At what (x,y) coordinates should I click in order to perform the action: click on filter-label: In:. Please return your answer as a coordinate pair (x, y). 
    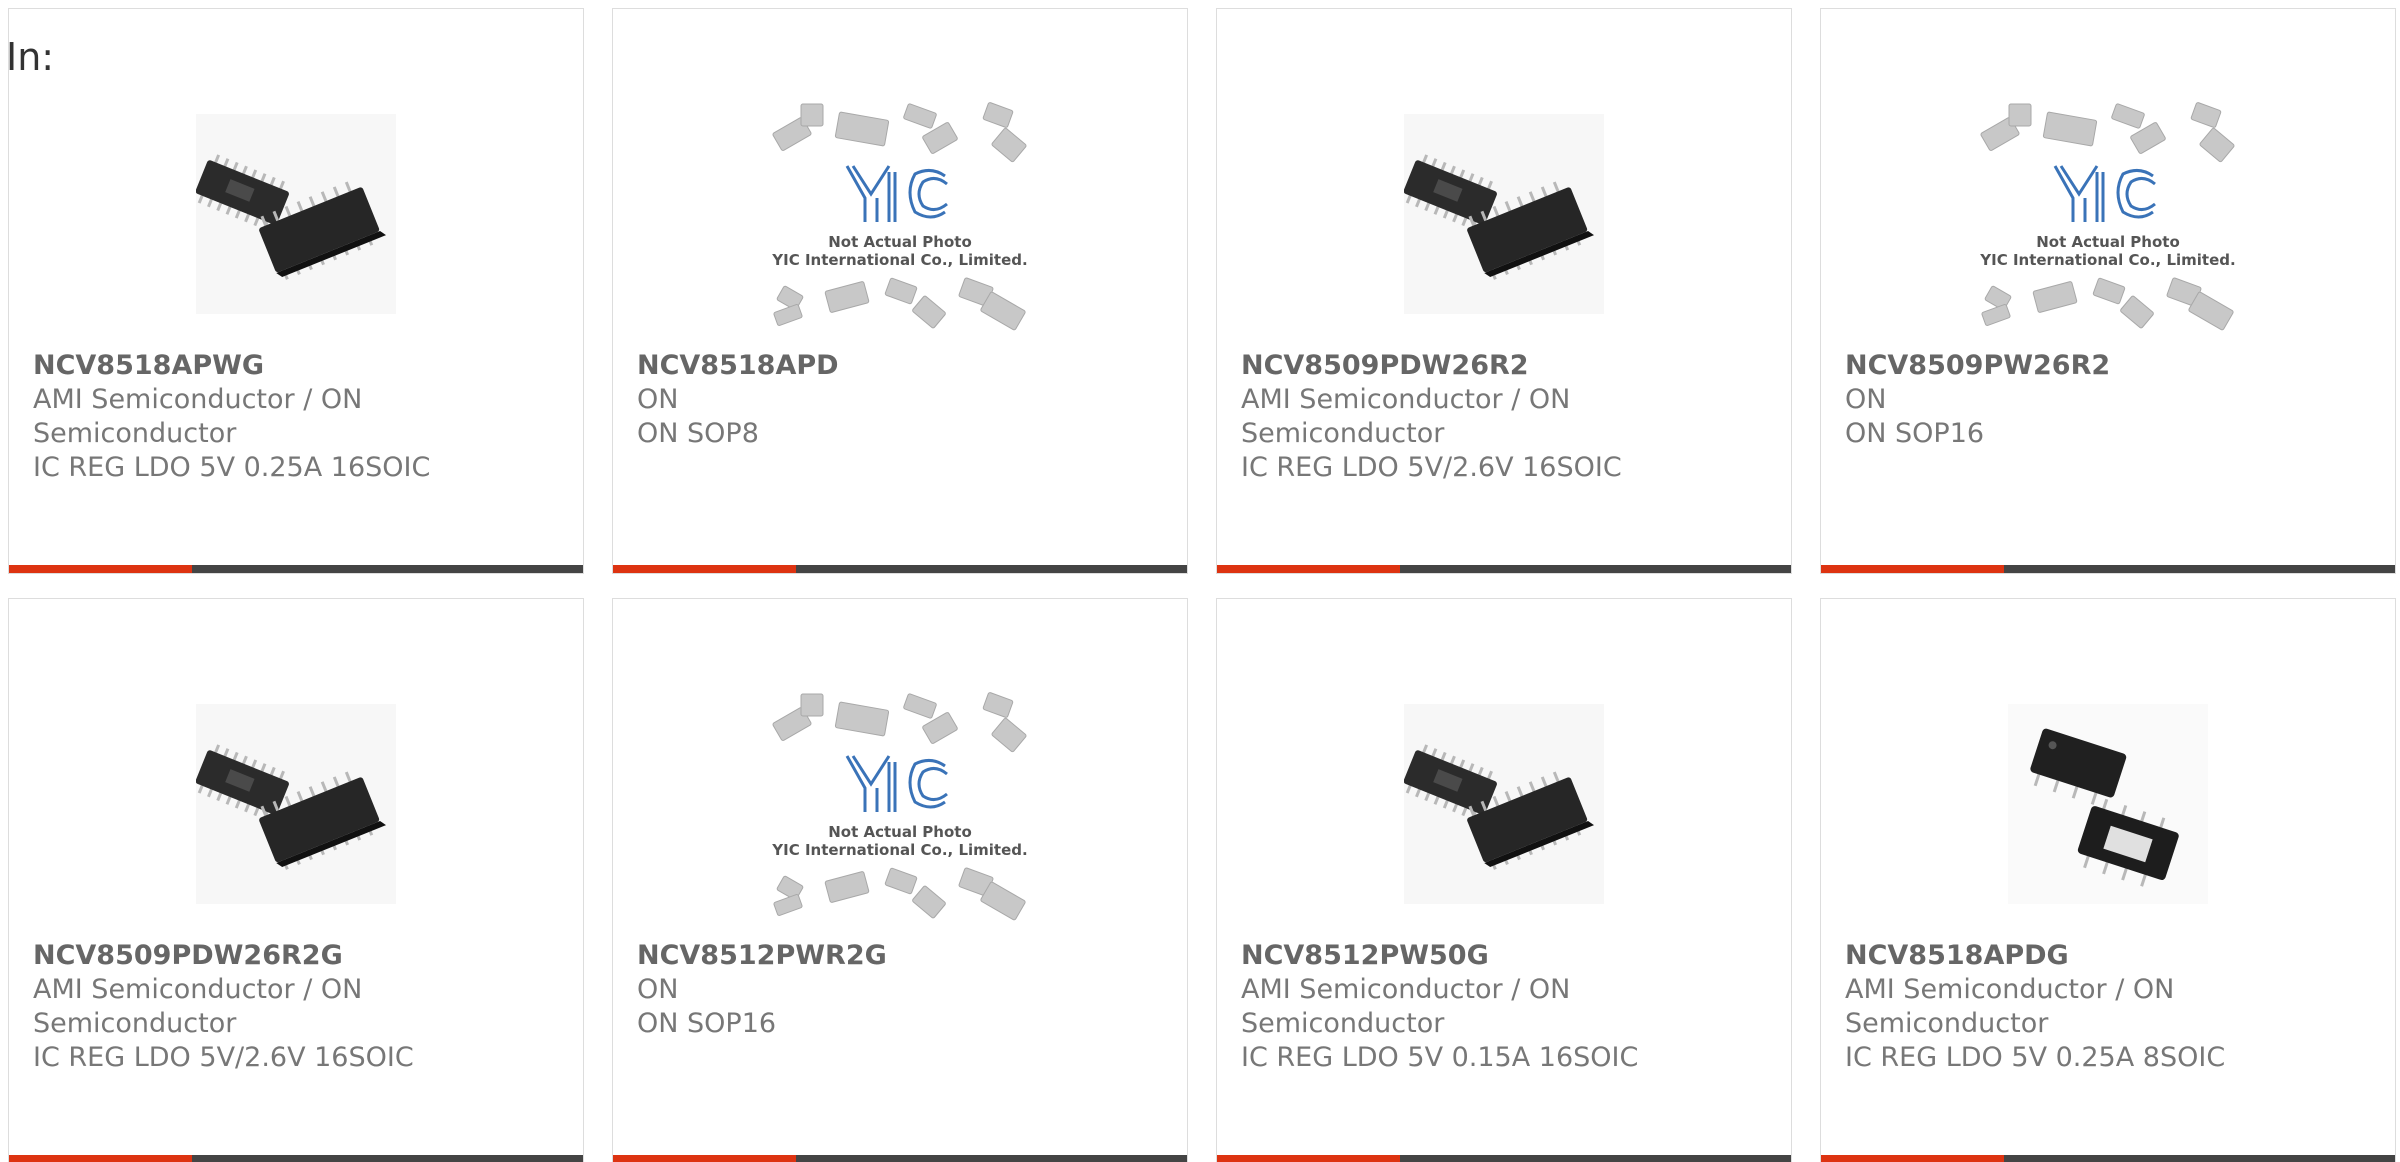
    Looking at the image, I should click on (30, 57).